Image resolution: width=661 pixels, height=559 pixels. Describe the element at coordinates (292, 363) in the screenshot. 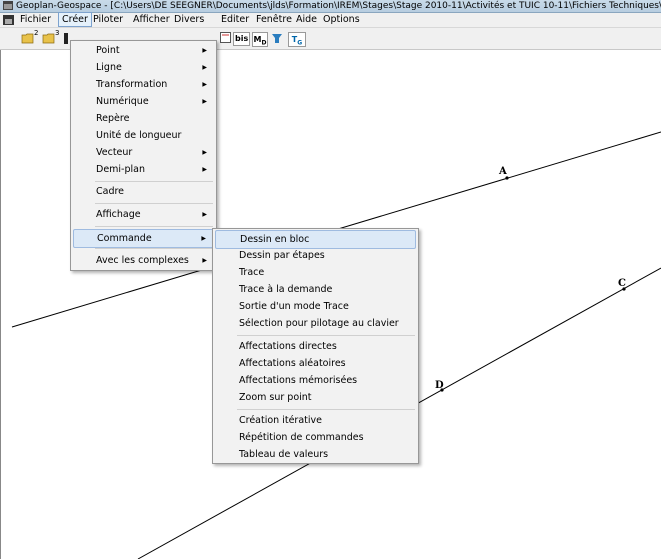

I see `submenu-item-label: Affectations aléatoires` at that location.